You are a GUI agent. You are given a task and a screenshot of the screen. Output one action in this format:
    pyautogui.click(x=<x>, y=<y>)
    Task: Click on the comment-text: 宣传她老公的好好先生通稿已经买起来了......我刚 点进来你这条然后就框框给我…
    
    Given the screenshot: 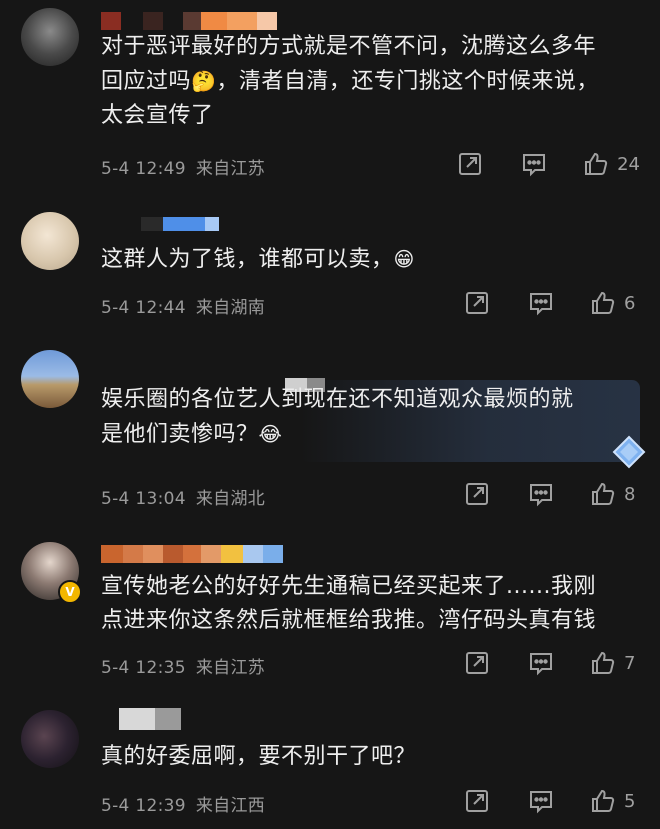 What is the action you would take?
    pyautogui.click(x=349, y=603)
    